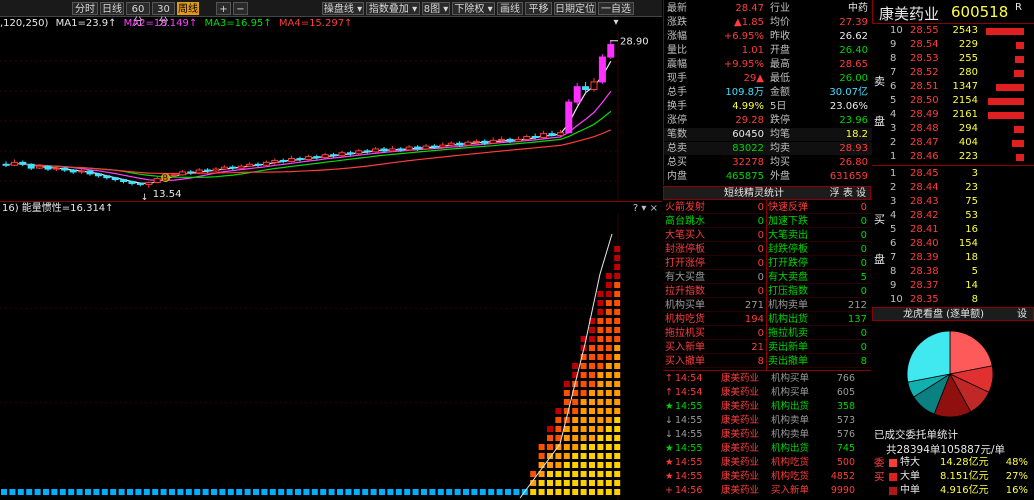  I want to click on sell-order-row: 6 28.51 1347, so click(953, 87).